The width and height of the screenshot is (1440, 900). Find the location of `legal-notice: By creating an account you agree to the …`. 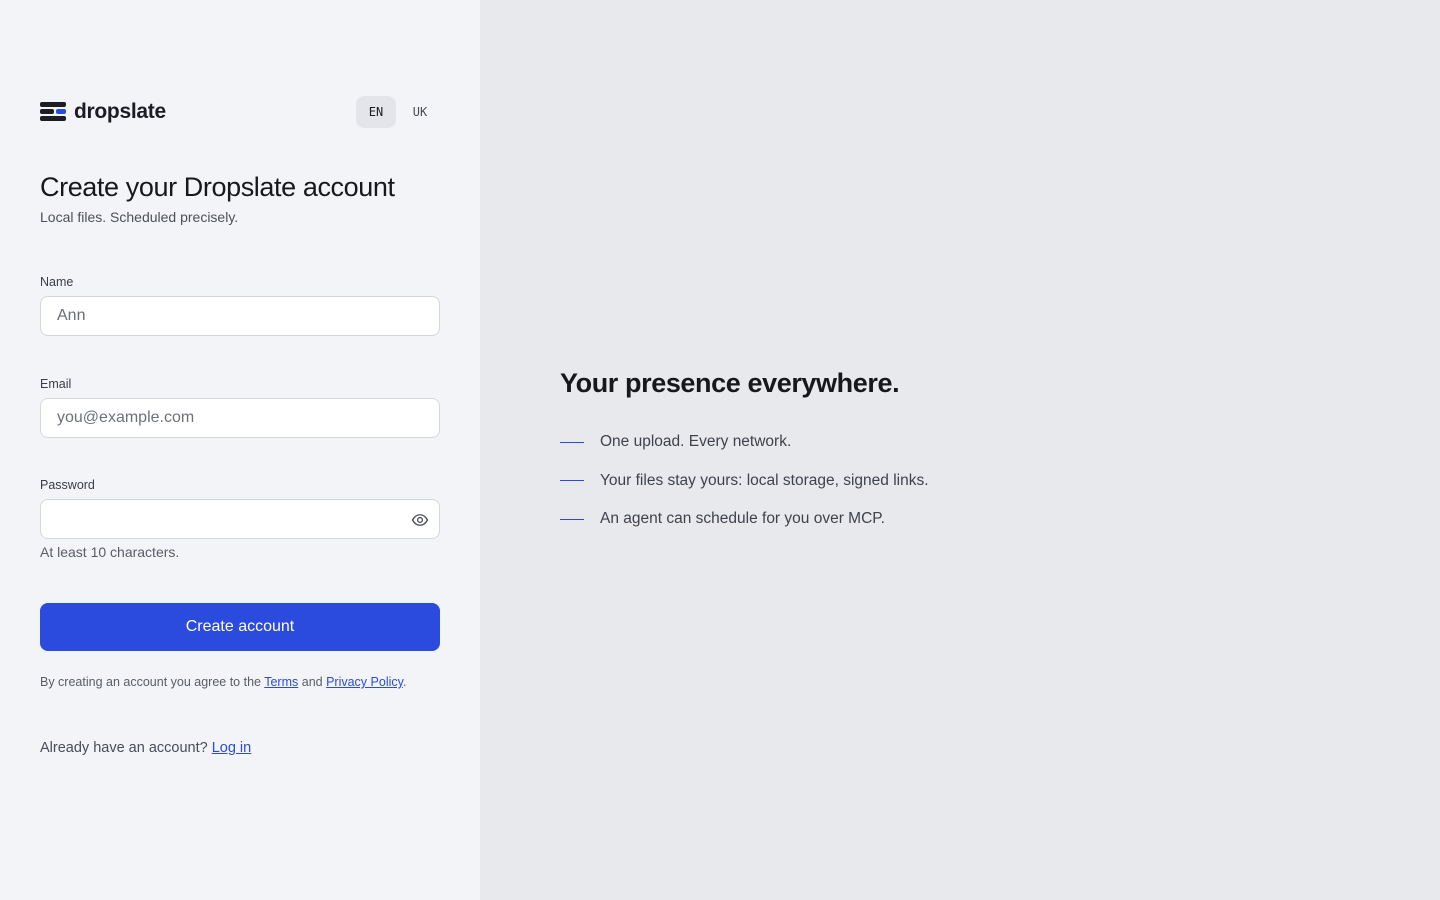

legal-notice: By creating an account you agree to the … is located at coordinates (223, 682).